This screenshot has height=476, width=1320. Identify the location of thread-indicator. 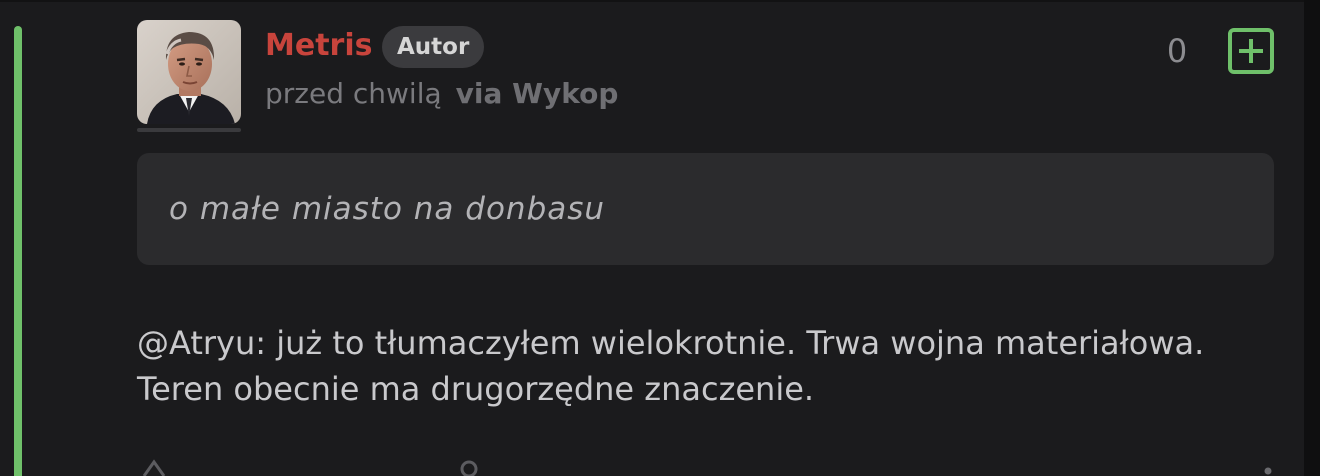
(18, 251).